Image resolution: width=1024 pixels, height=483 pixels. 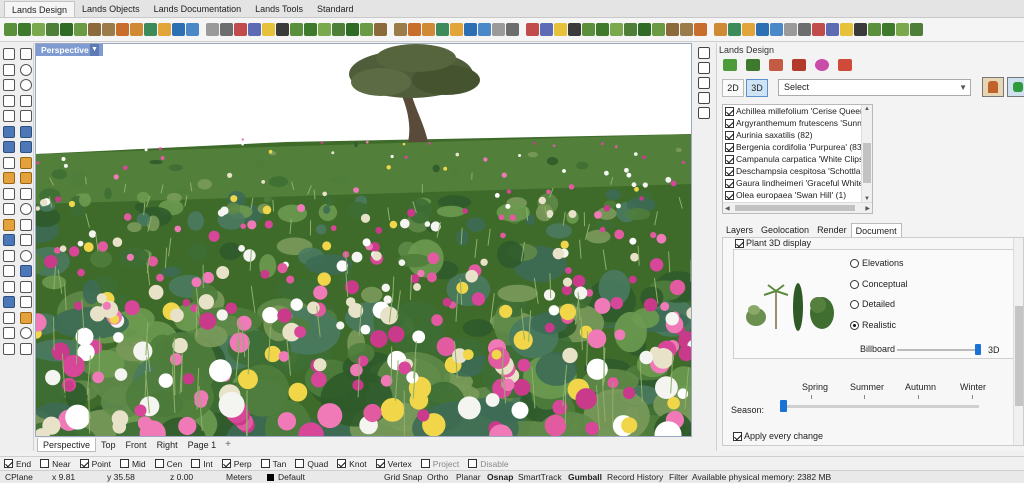 I want to click on tab-geolocation: Geolocation, so click(x=785, y=230).